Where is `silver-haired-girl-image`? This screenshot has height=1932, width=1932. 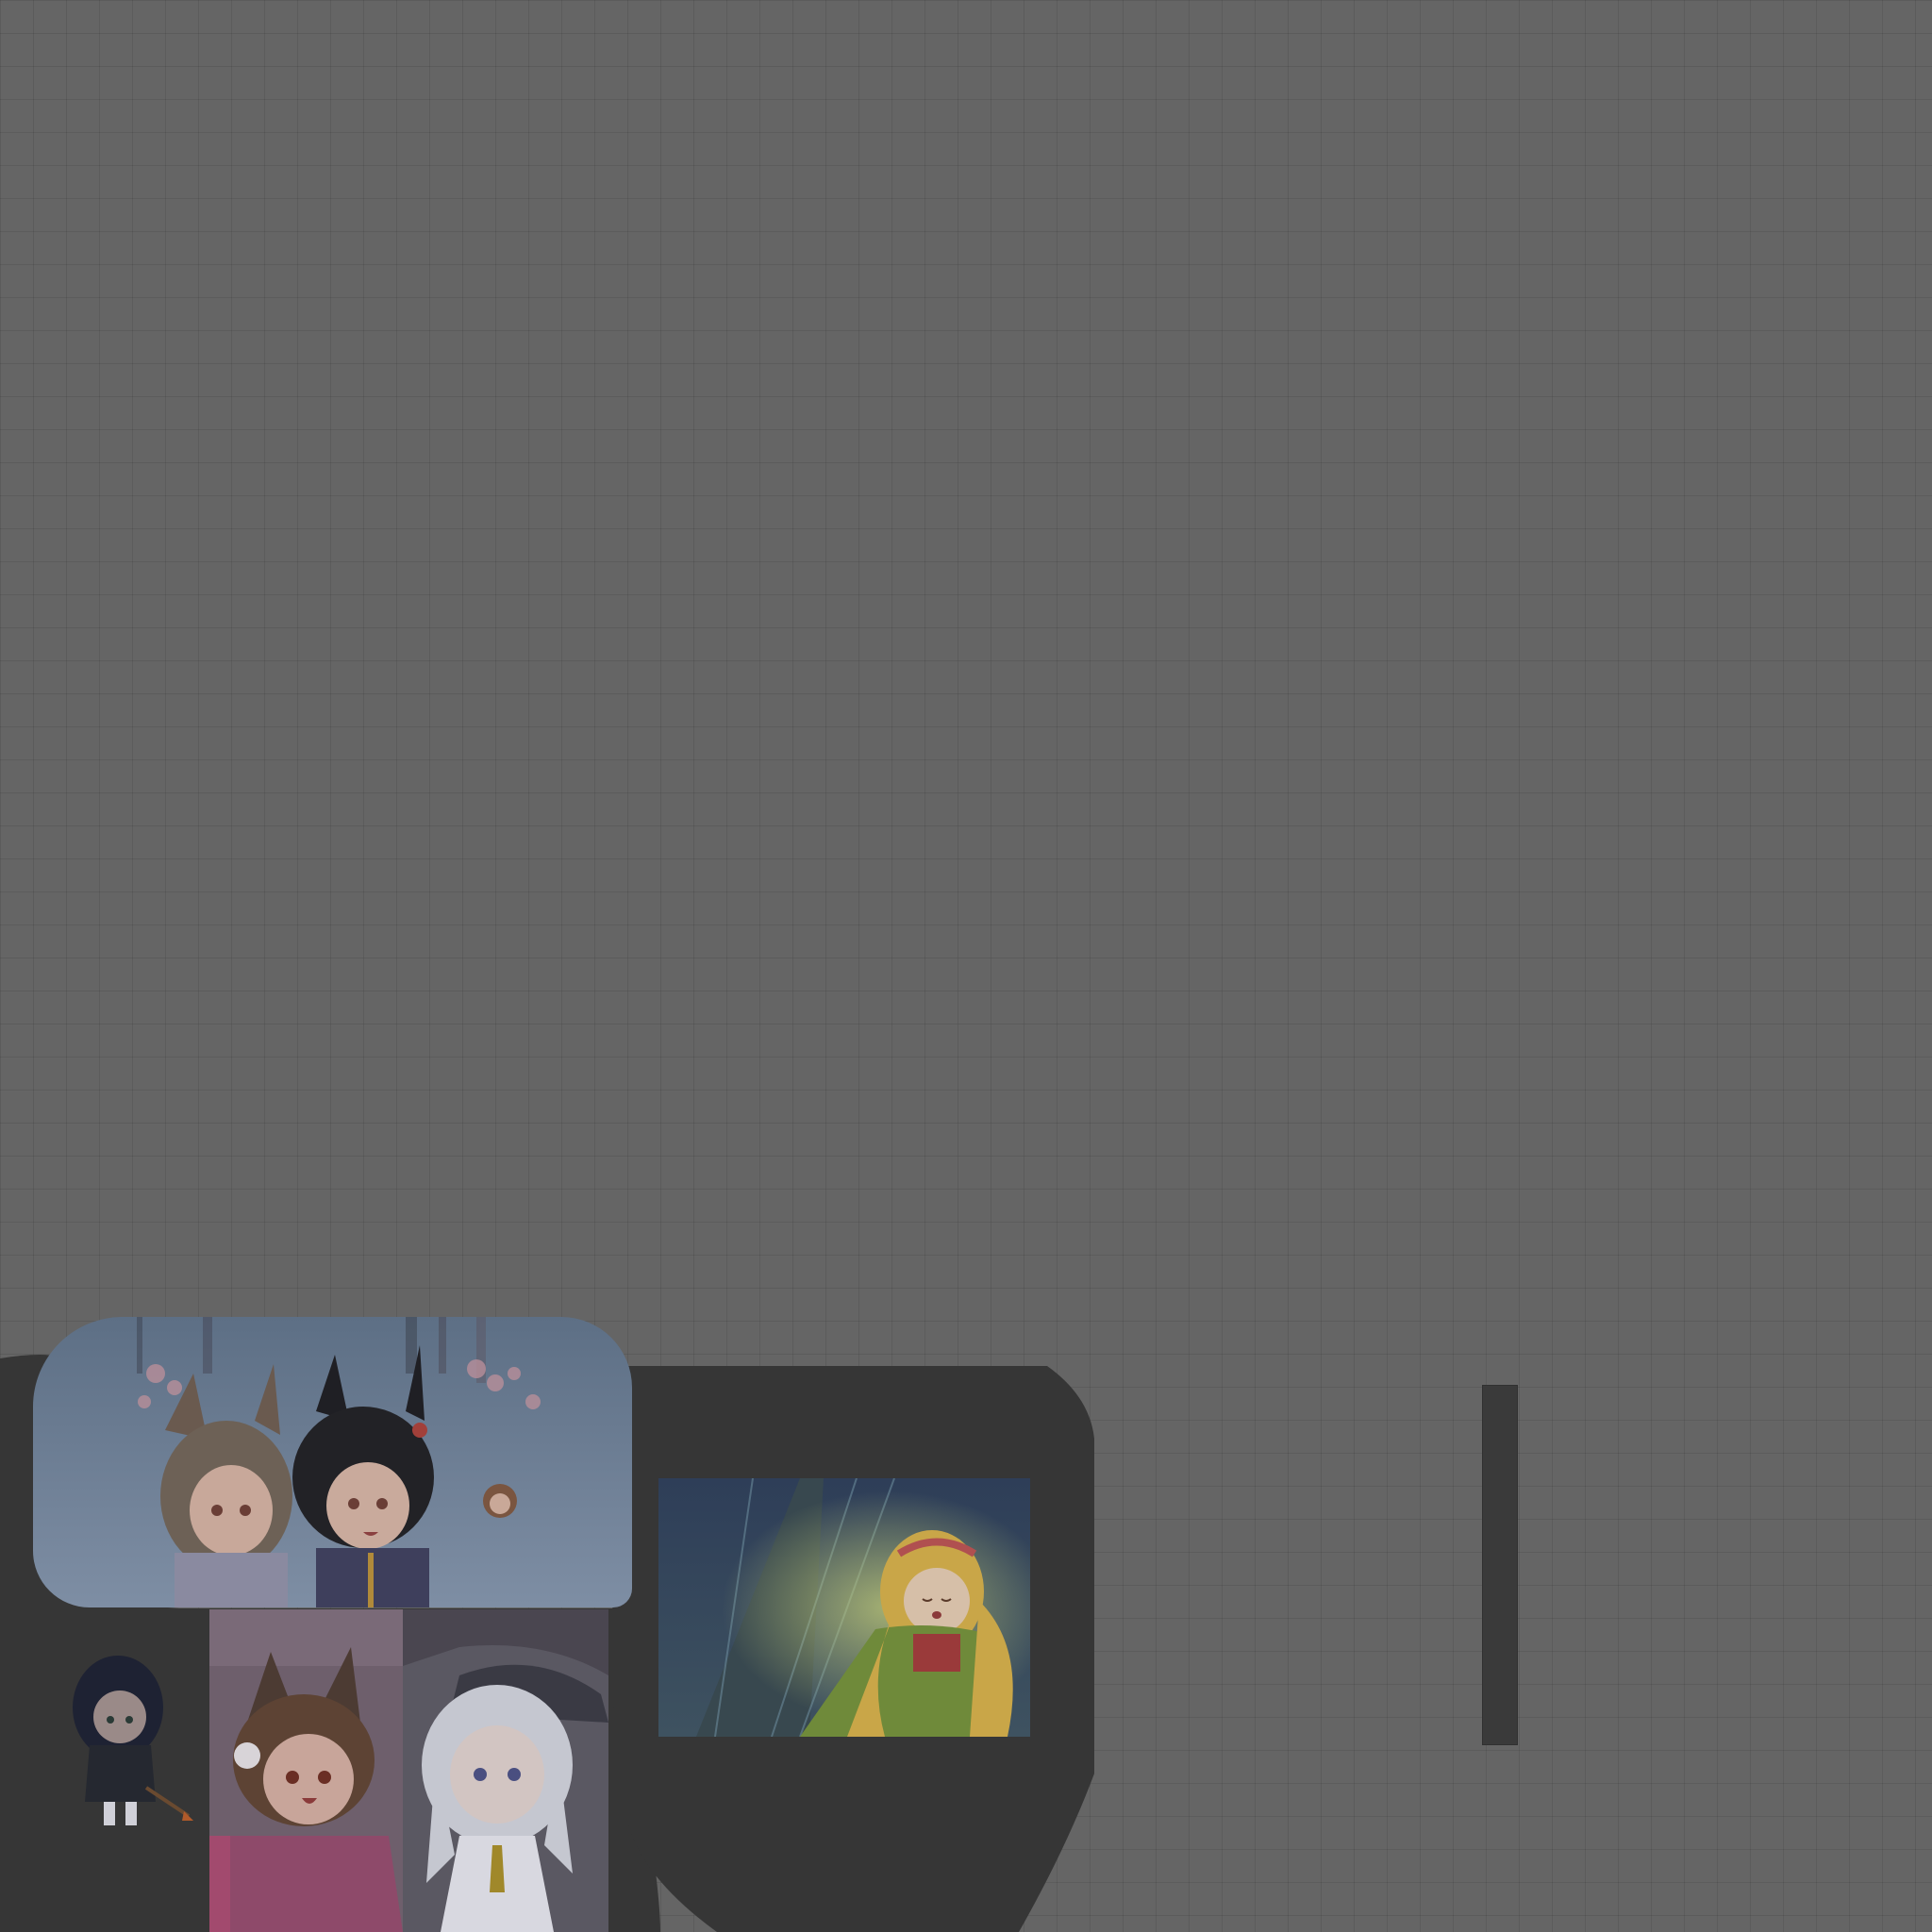
silver-haired-girl-image is located at coordinates (506, 1770).